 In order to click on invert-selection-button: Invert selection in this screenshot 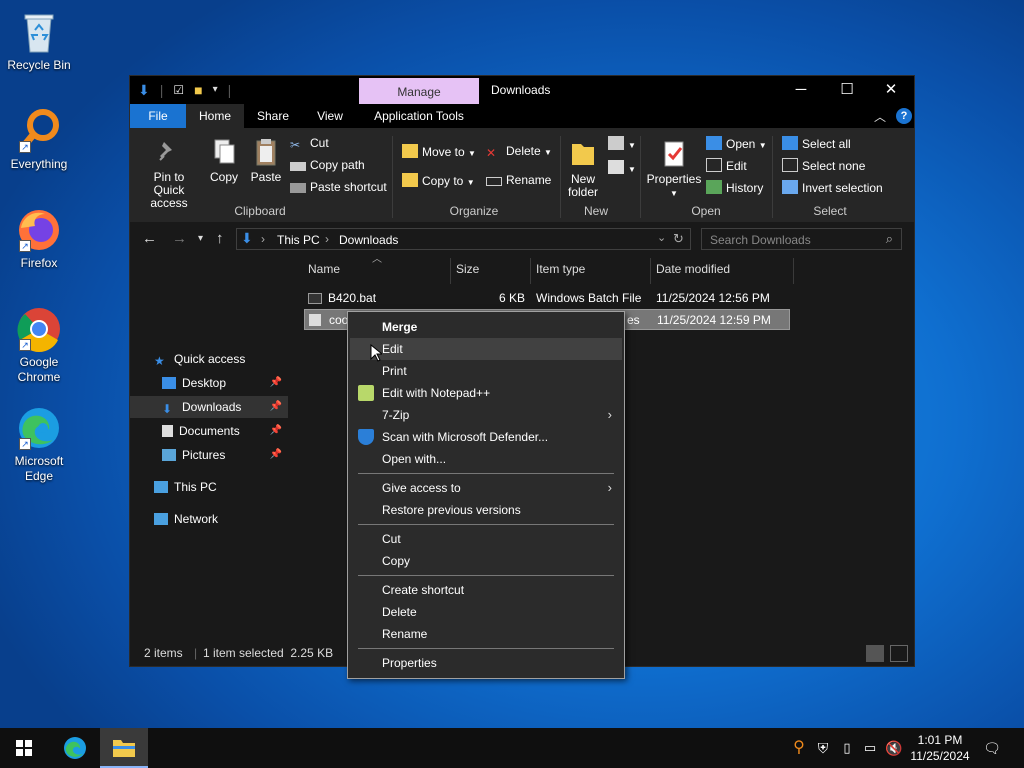, I will do `click(832, 187)`.